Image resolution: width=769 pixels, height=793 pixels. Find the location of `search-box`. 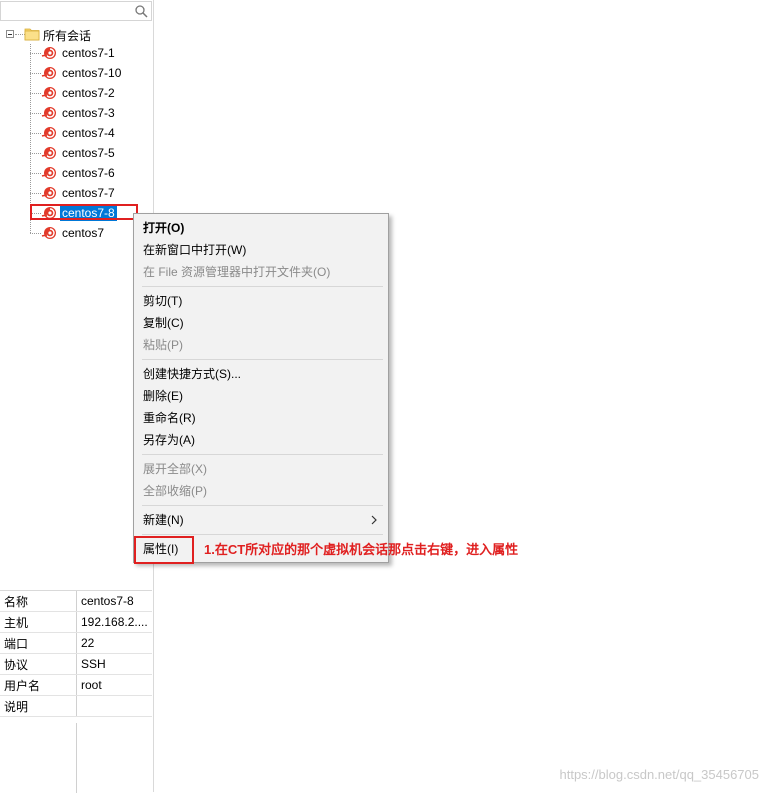

search-box is located at coordinates (76, 11).